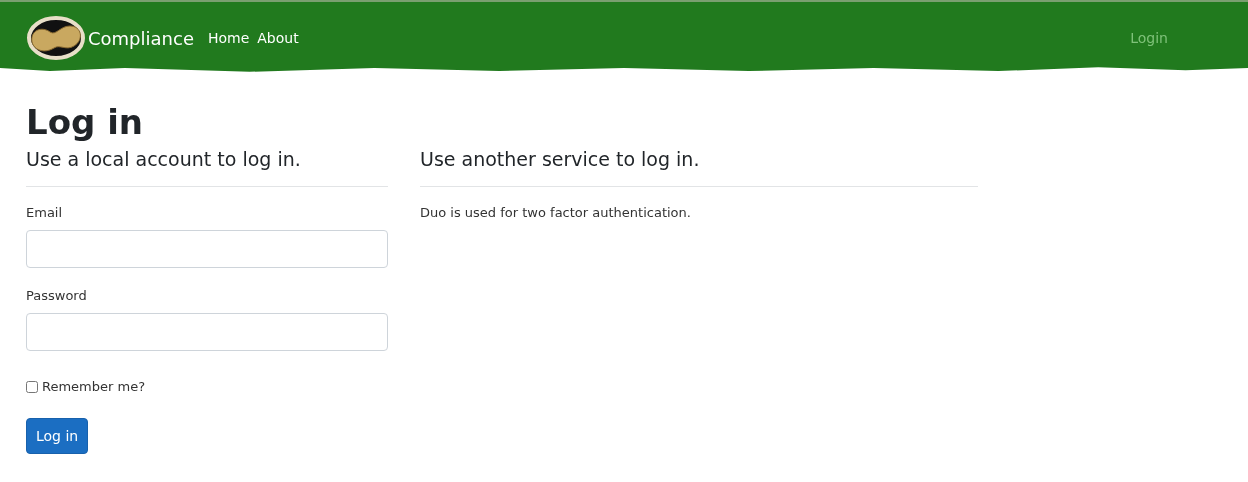  I want to click on section-heading: Use another service to log in., so click(560, 160).